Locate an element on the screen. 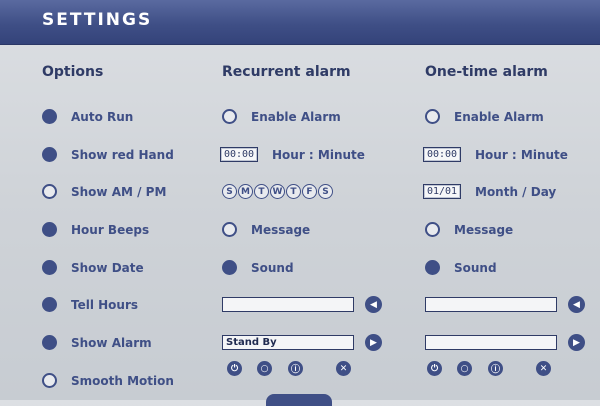 This screenshot has height=406, width=600. onetime-time-row: 00:00 Hour : Minute is located at coordinates (495, 154).